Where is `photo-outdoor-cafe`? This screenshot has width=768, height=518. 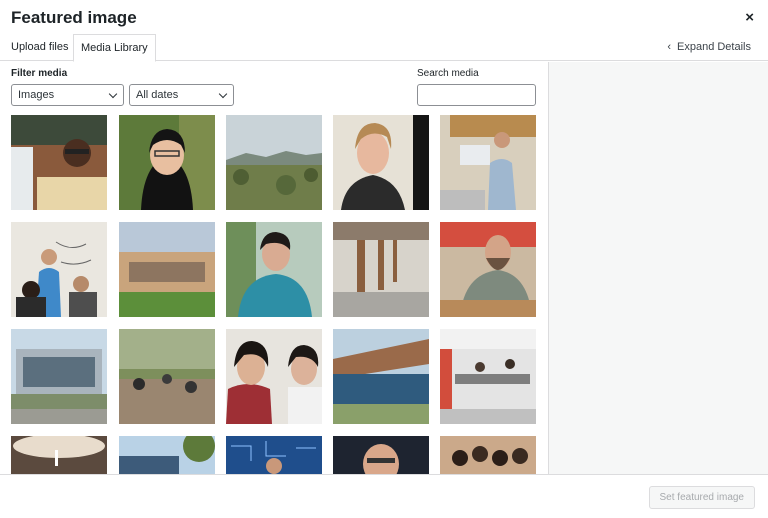
photo-outdoor-cafe is located at coordinates (167, 376).